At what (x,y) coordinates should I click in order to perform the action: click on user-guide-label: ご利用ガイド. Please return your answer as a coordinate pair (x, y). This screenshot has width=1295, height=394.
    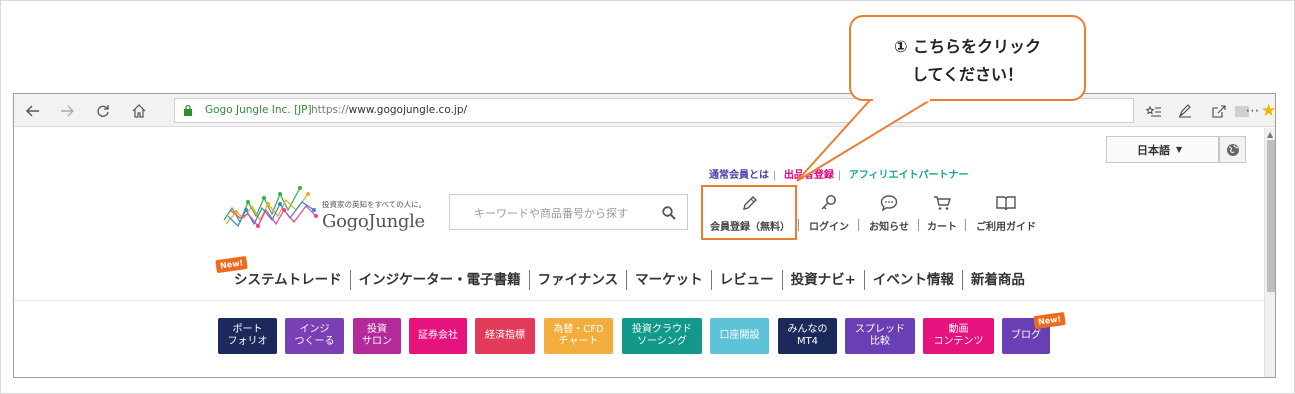
    Looking at the image, I should click on (1006, 227).